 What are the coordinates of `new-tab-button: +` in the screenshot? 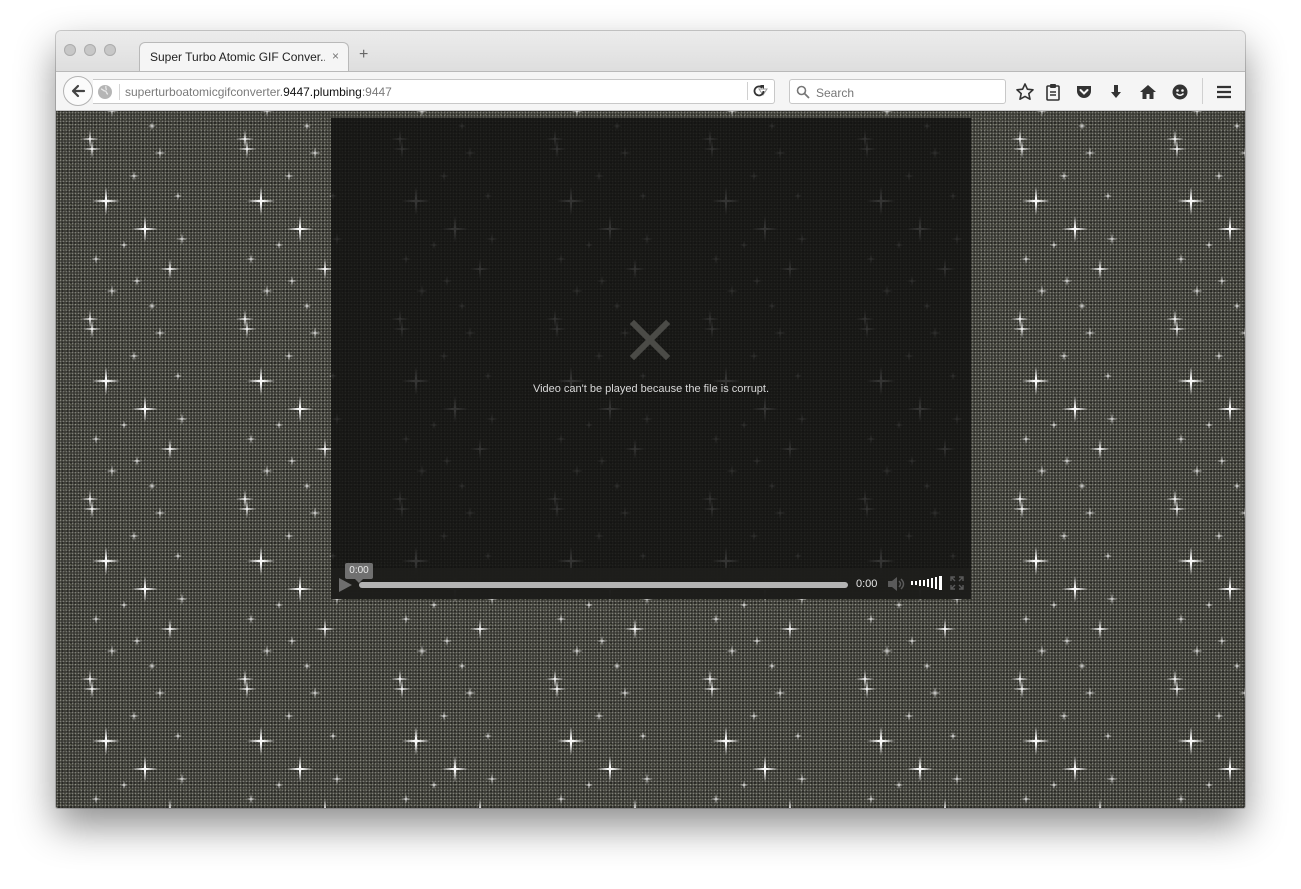 It's located at (363, 55).